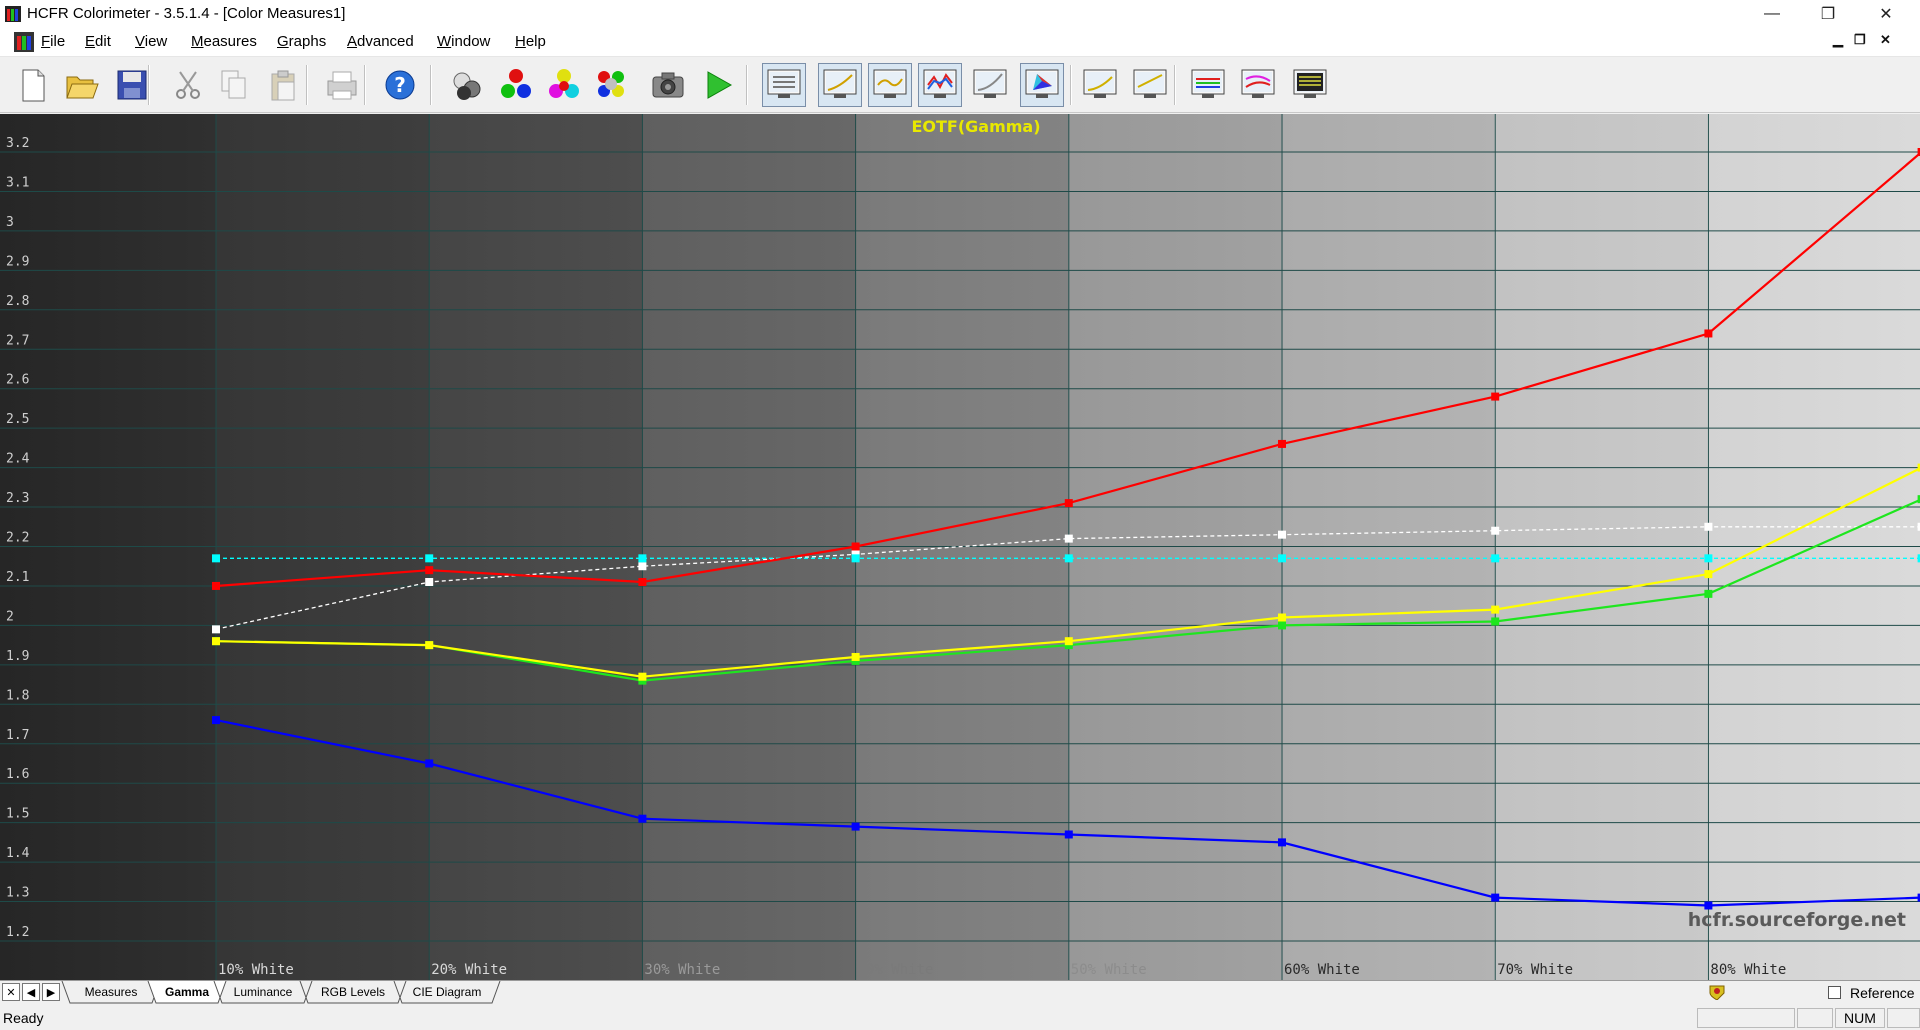 The width and height of the screenshot is (1920, 1030). I want to click on view-rgb-levels-icon, so click(940, 83).